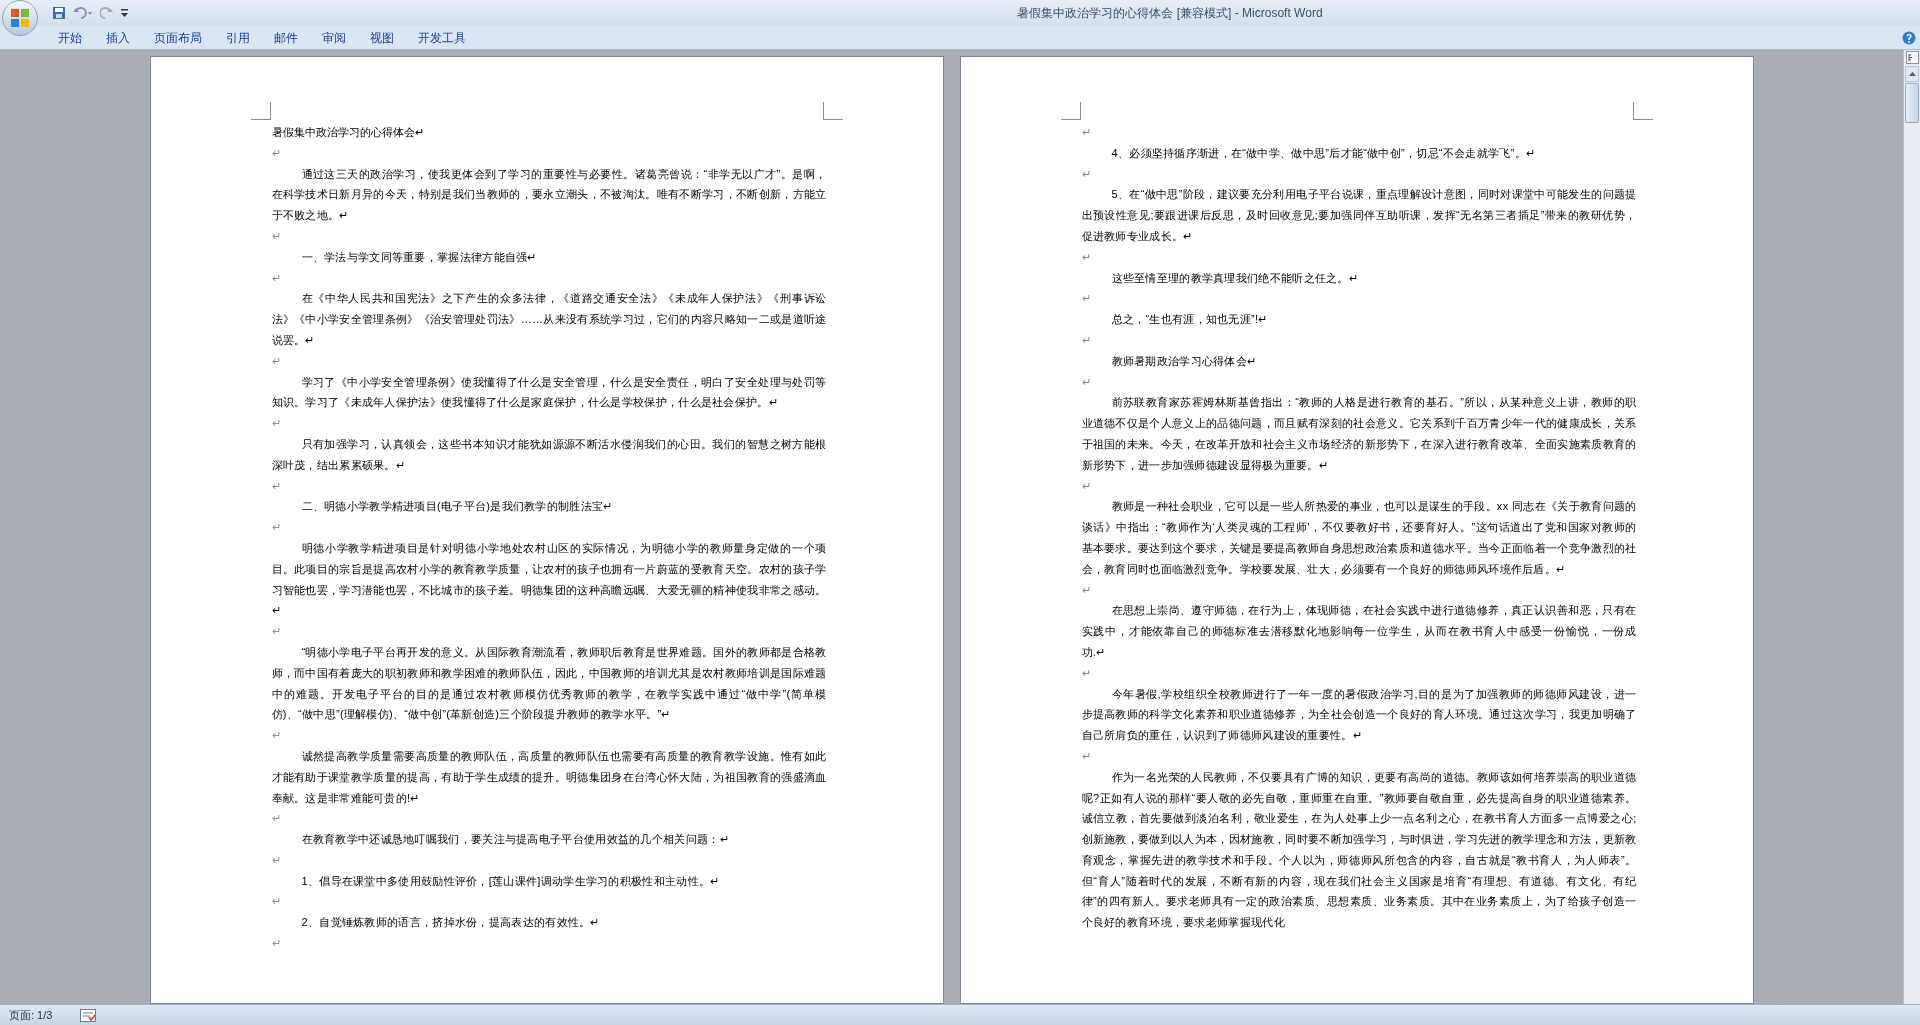 The image size is (1920, 1025). What do you see at coordinates (348, 132) in the screenshot?
I see `document-title: 暑假集中政治学习的心得体会↵` at bounding box center [348, 132].